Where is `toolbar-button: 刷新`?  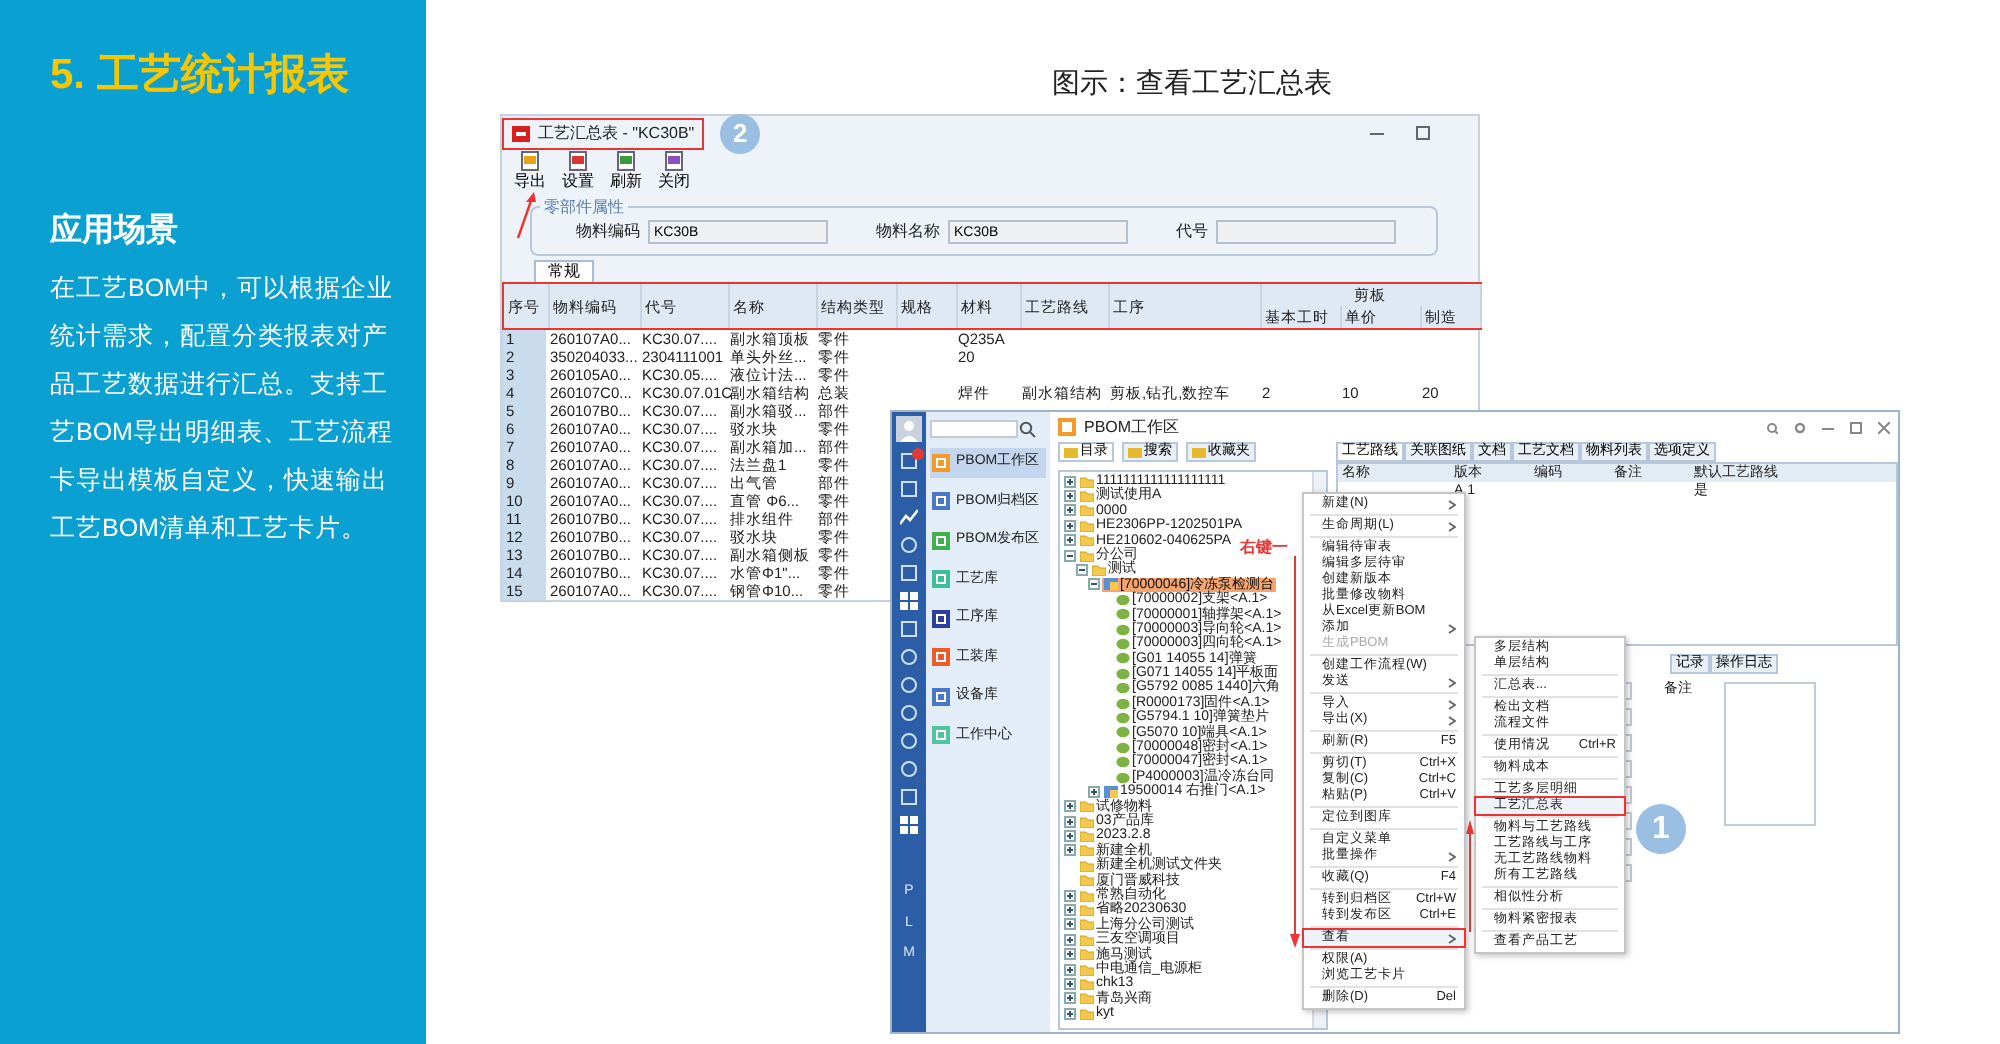 toolbar-button: 刷新 is located at coordinates (626, 172).